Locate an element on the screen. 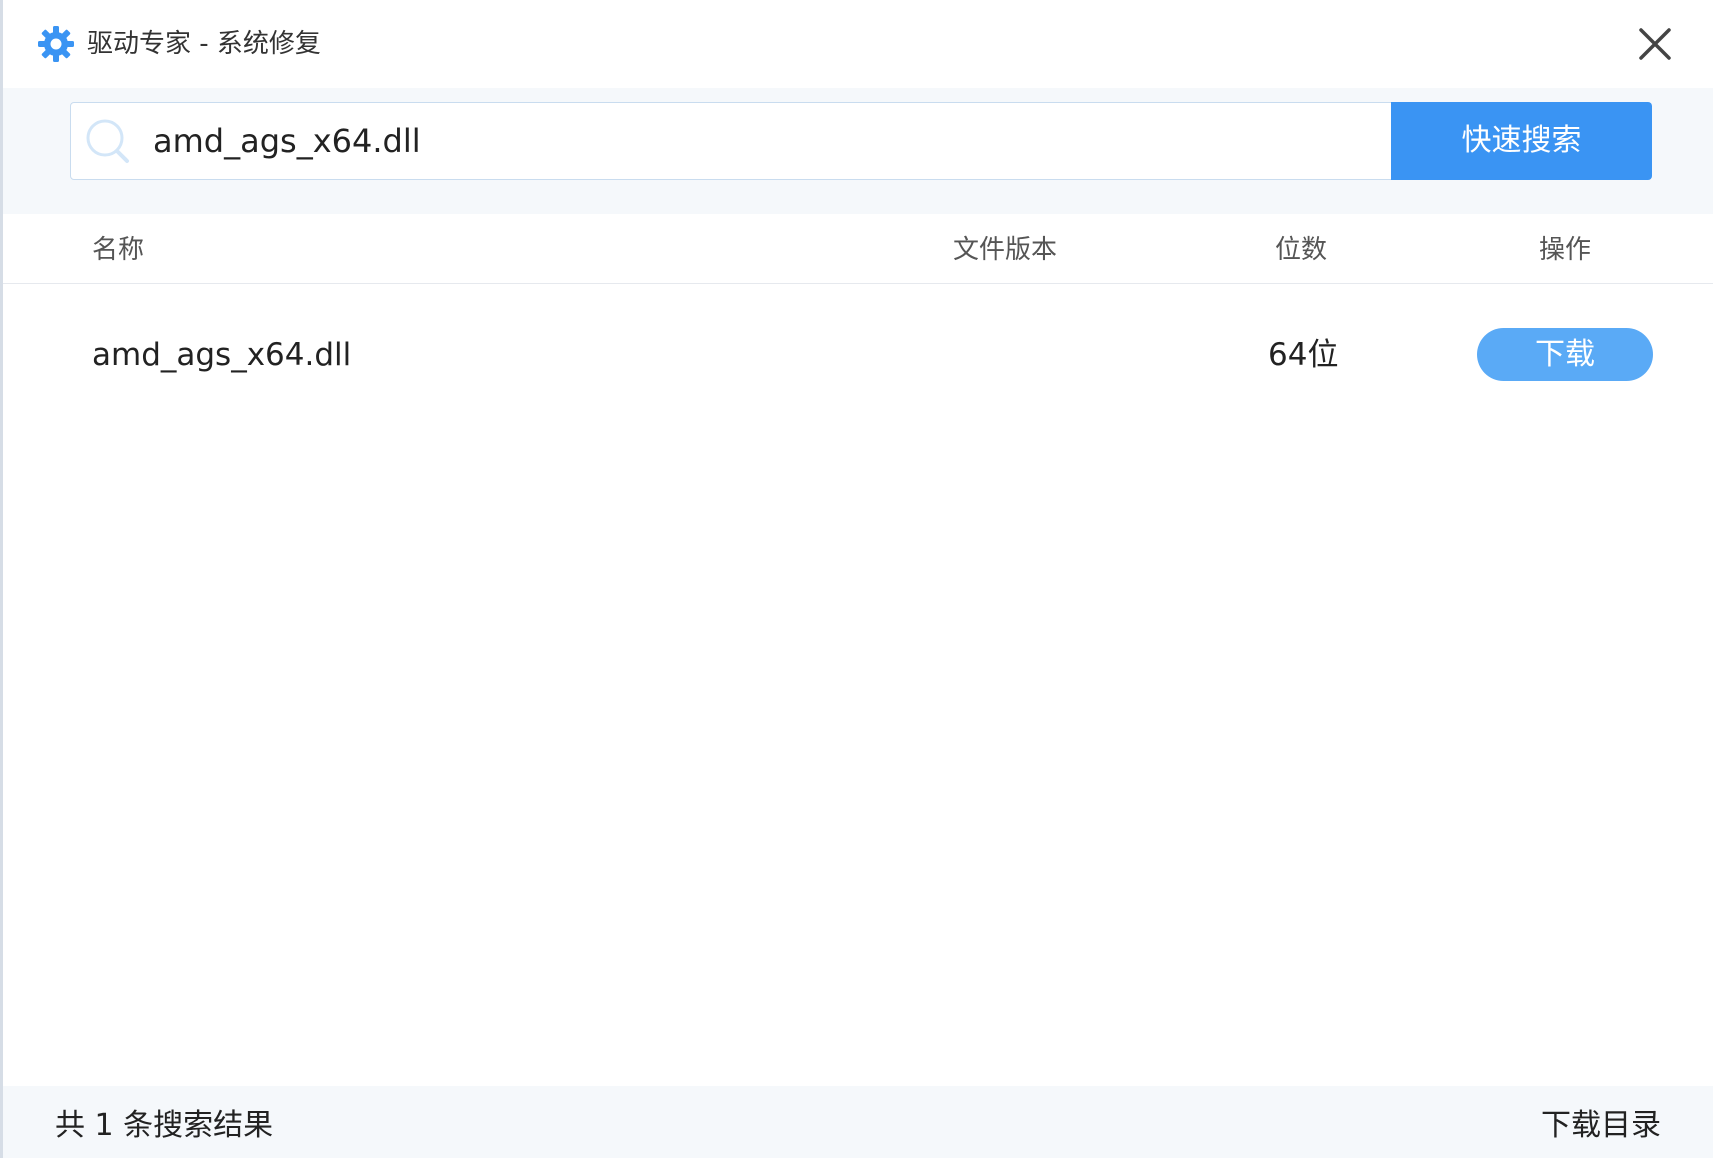 The image size is (1713, 1158). footer-bar: 共 1 条搜索结果 下载目录 is located at coordinates (858, 1122).